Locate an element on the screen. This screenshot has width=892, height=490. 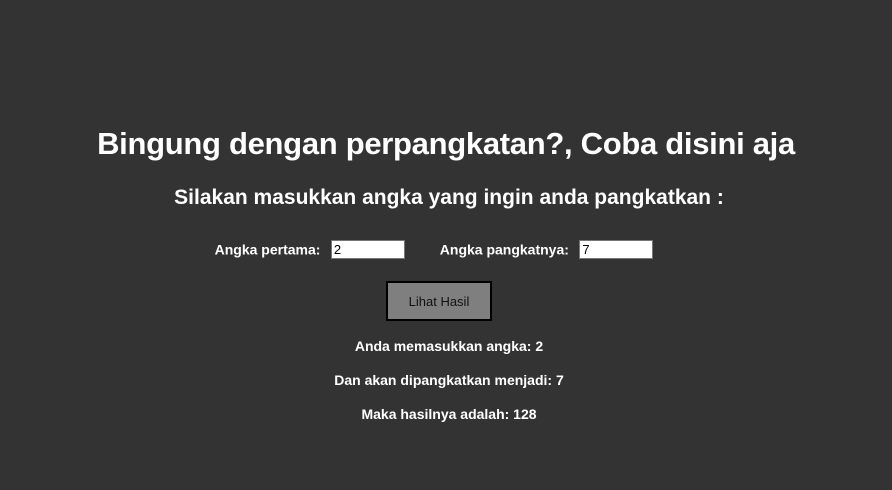
result-input-number: Anda memasukkan angka: 2 is located at coordinates (449, 346).